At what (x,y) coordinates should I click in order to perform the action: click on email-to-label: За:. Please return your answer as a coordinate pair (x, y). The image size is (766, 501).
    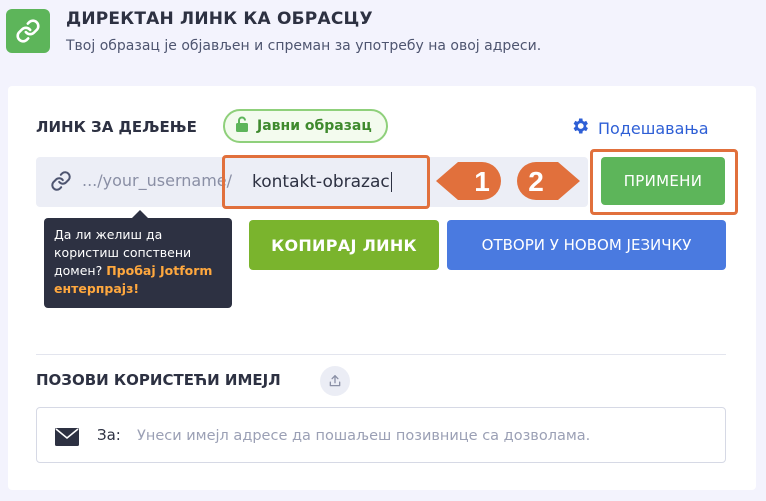
    Looking at the image, I should click on (109, 435).